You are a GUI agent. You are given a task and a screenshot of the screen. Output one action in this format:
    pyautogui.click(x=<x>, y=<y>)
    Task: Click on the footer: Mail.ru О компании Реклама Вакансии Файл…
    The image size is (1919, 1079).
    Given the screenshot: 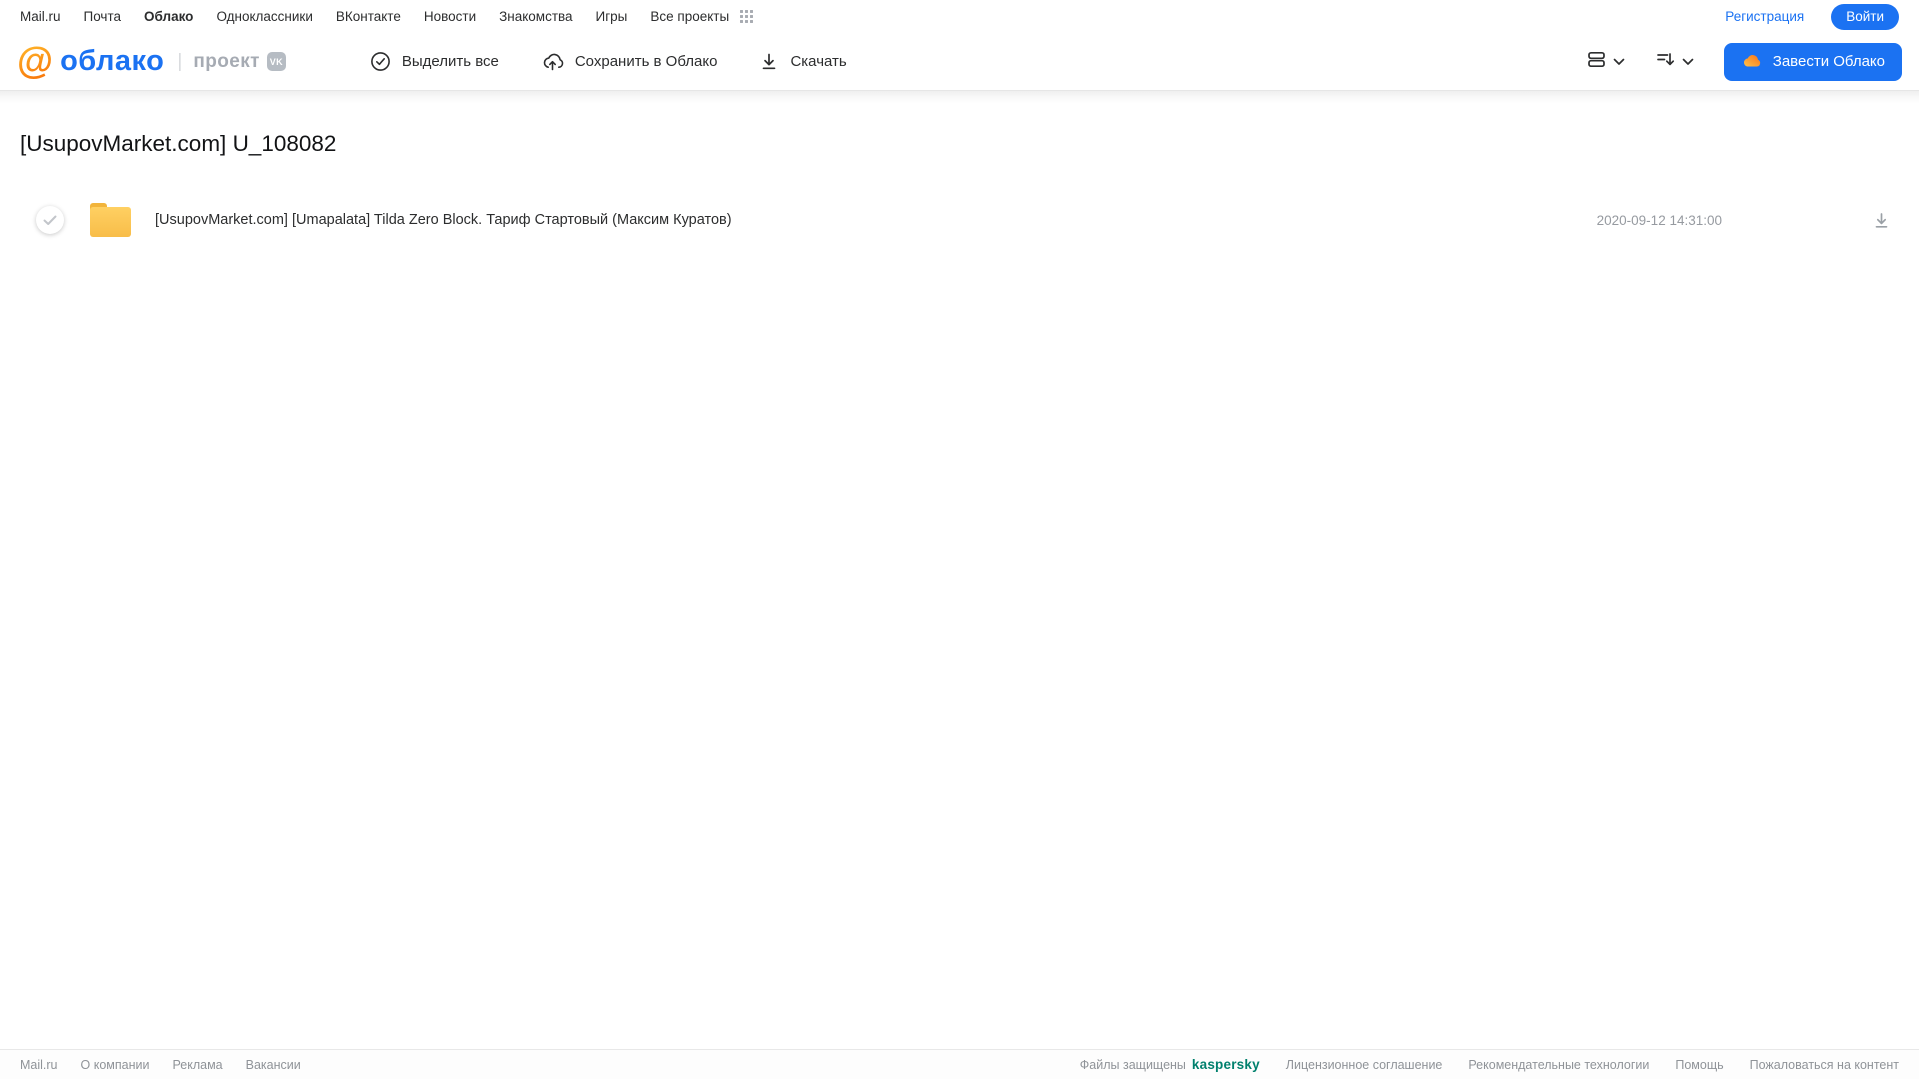 What is the action you would take?
    pyautogui.click(x=959, y=1064)
    